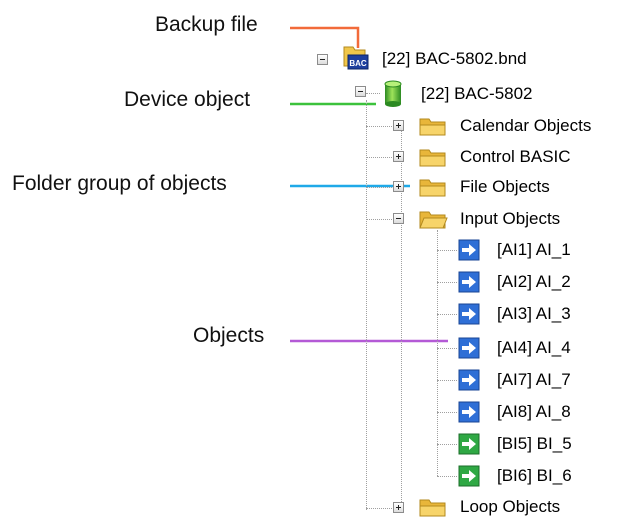  I want to click on svg-text: BAC, so click(358, 63).